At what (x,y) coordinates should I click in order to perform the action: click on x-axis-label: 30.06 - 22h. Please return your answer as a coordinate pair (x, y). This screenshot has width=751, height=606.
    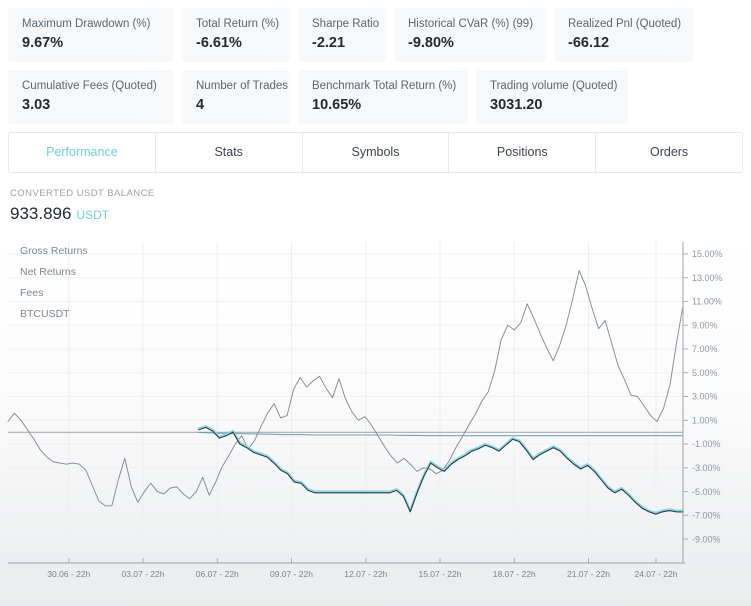
    Looking at the image, I should click on (68, 574).